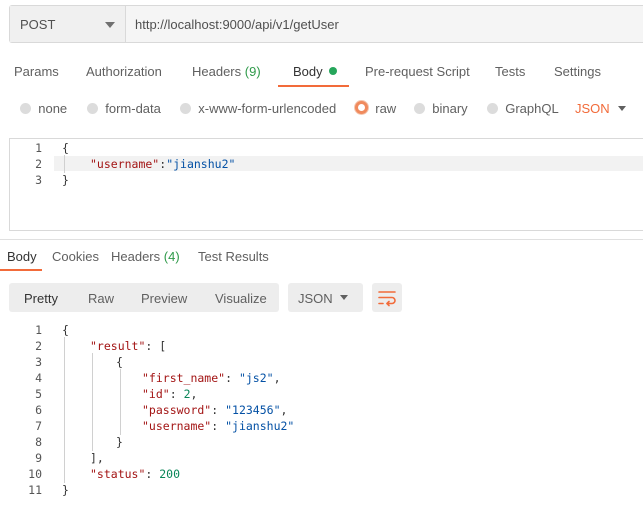 The image size is (643, 519). Describe the element at coordinates (65, 180) in the screenshot. I see `code-brace-close: }` at that location.